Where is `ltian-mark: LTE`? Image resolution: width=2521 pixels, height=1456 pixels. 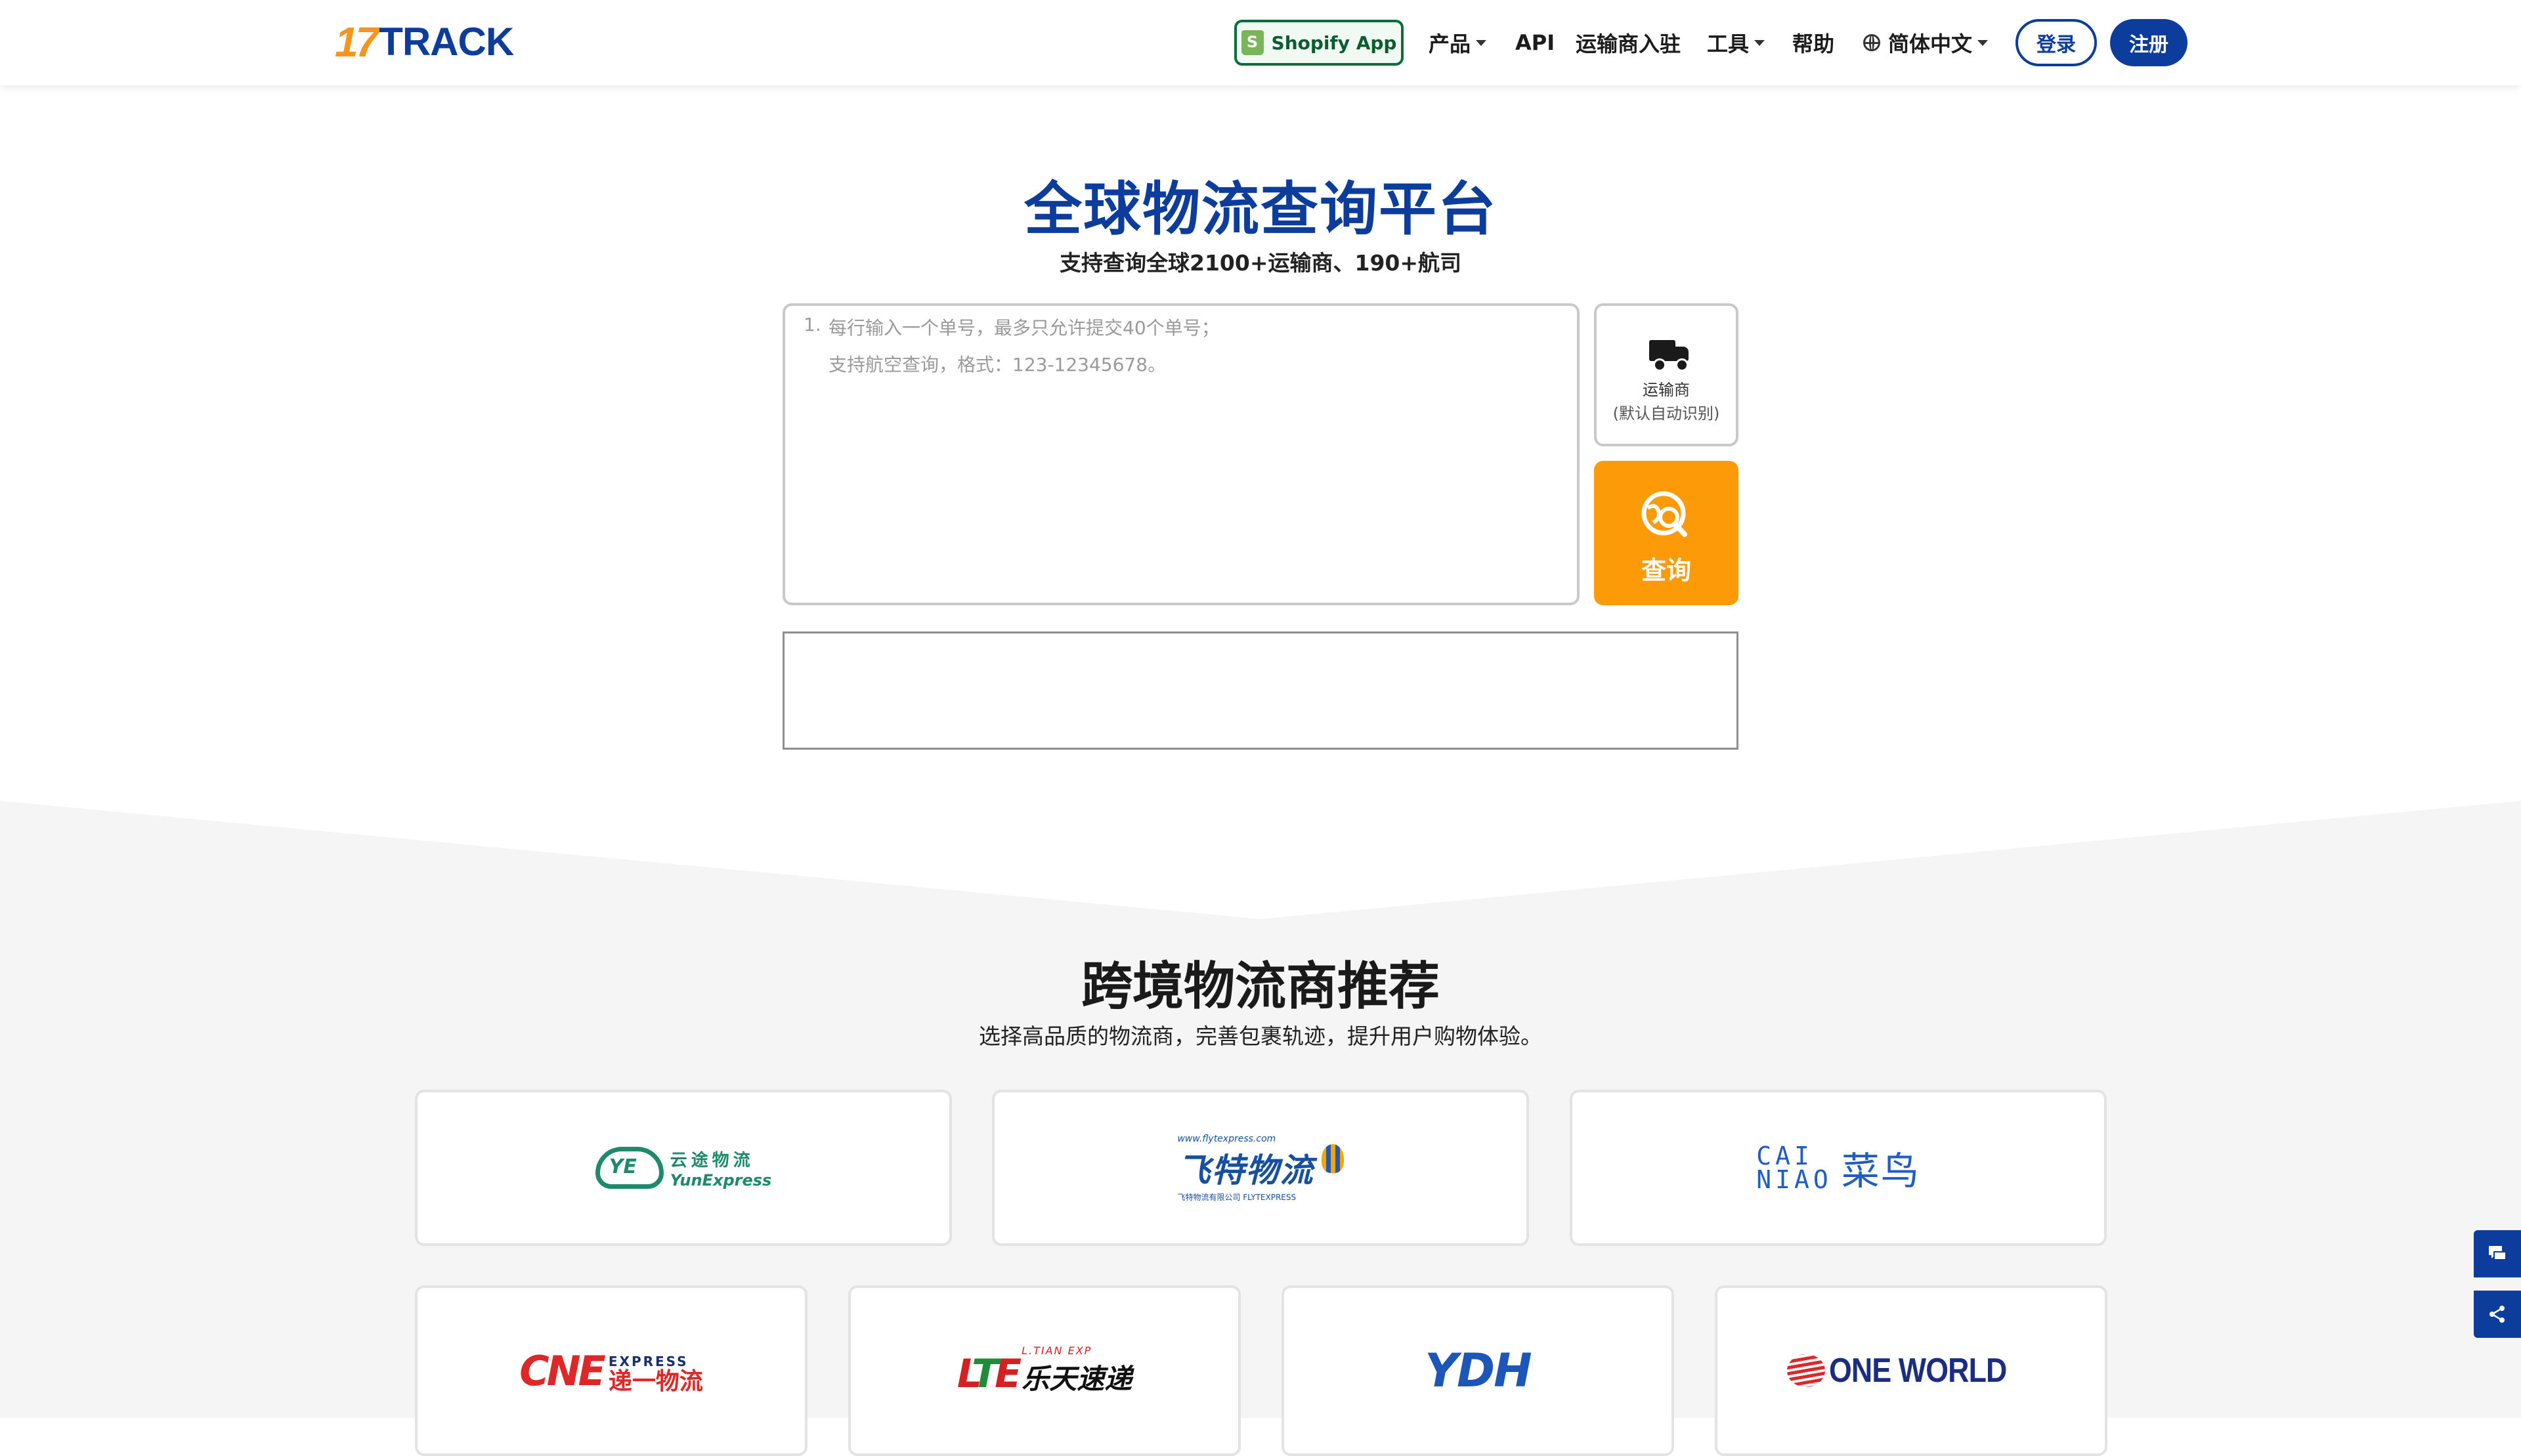 ltian-mark: LTE is located at coordinates (989, 1374).